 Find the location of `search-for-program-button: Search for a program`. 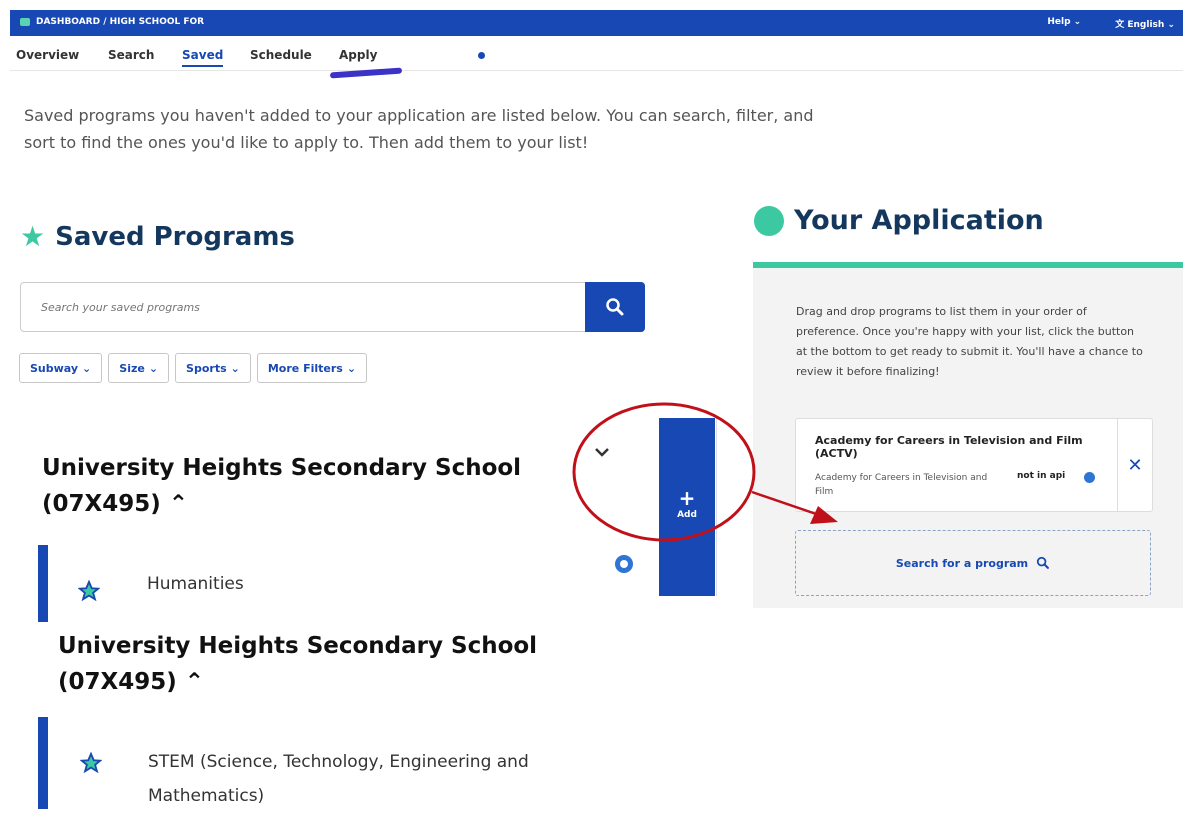

search-for-program-button: Search for a program is located at coordinates (973, 563).